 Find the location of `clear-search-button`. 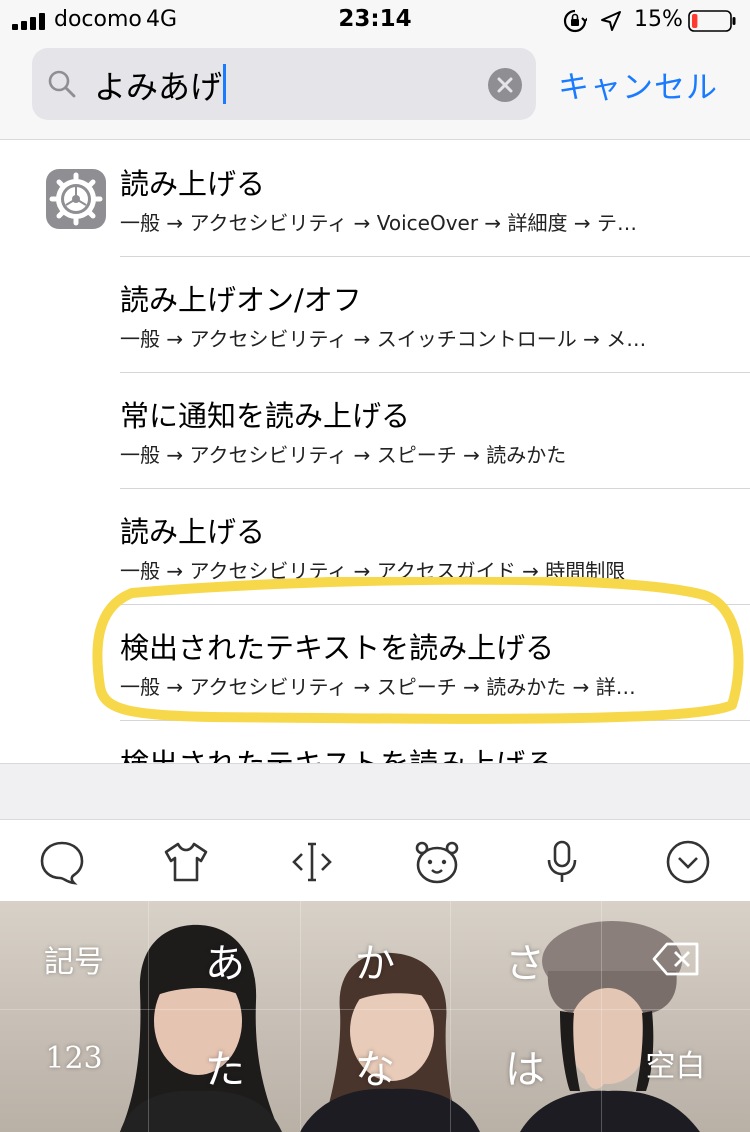

clear-search-button is located at coordinates (505, 85).